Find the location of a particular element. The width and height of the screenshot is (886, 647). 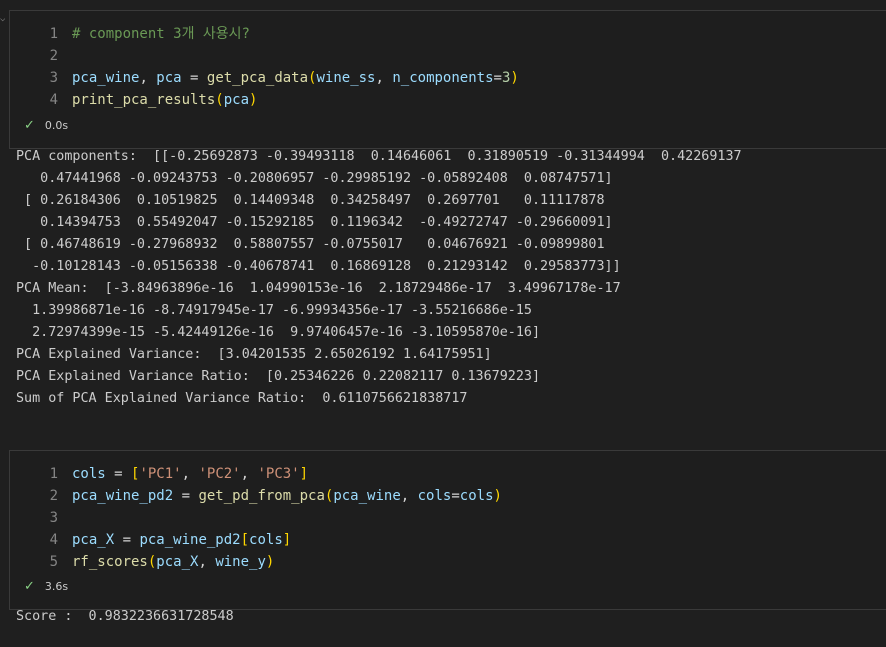

code-line: 4 print_pca_results(pca) is located at coordinates (448, 100).